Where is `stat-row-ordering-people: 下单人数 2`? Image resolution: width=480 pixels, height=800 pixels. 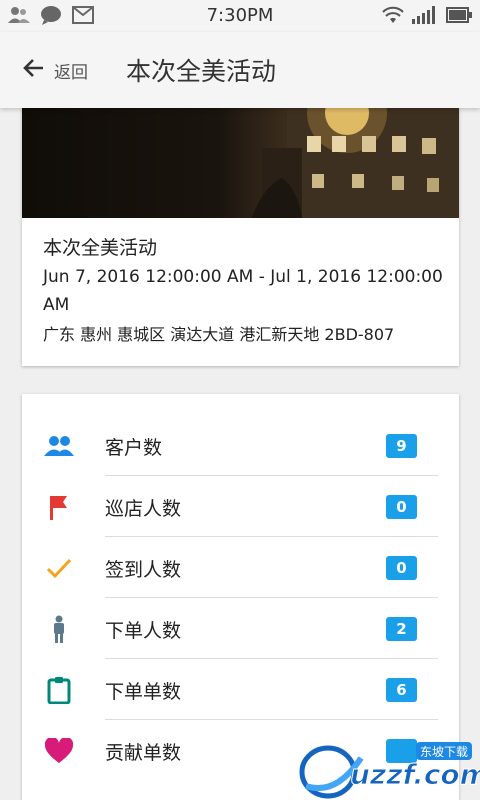 stat-row-ordering-people: 下单人数 2 is located at coordinates (240, 628).